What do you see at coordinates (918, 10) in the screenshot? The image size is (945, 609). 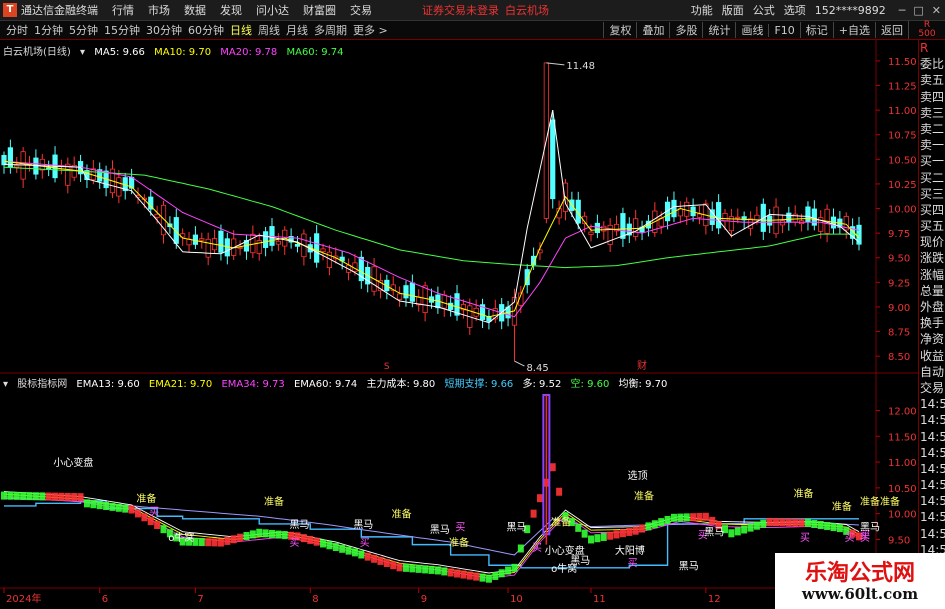 I see `maximize-icon: □` at bounding box center [918, 10].